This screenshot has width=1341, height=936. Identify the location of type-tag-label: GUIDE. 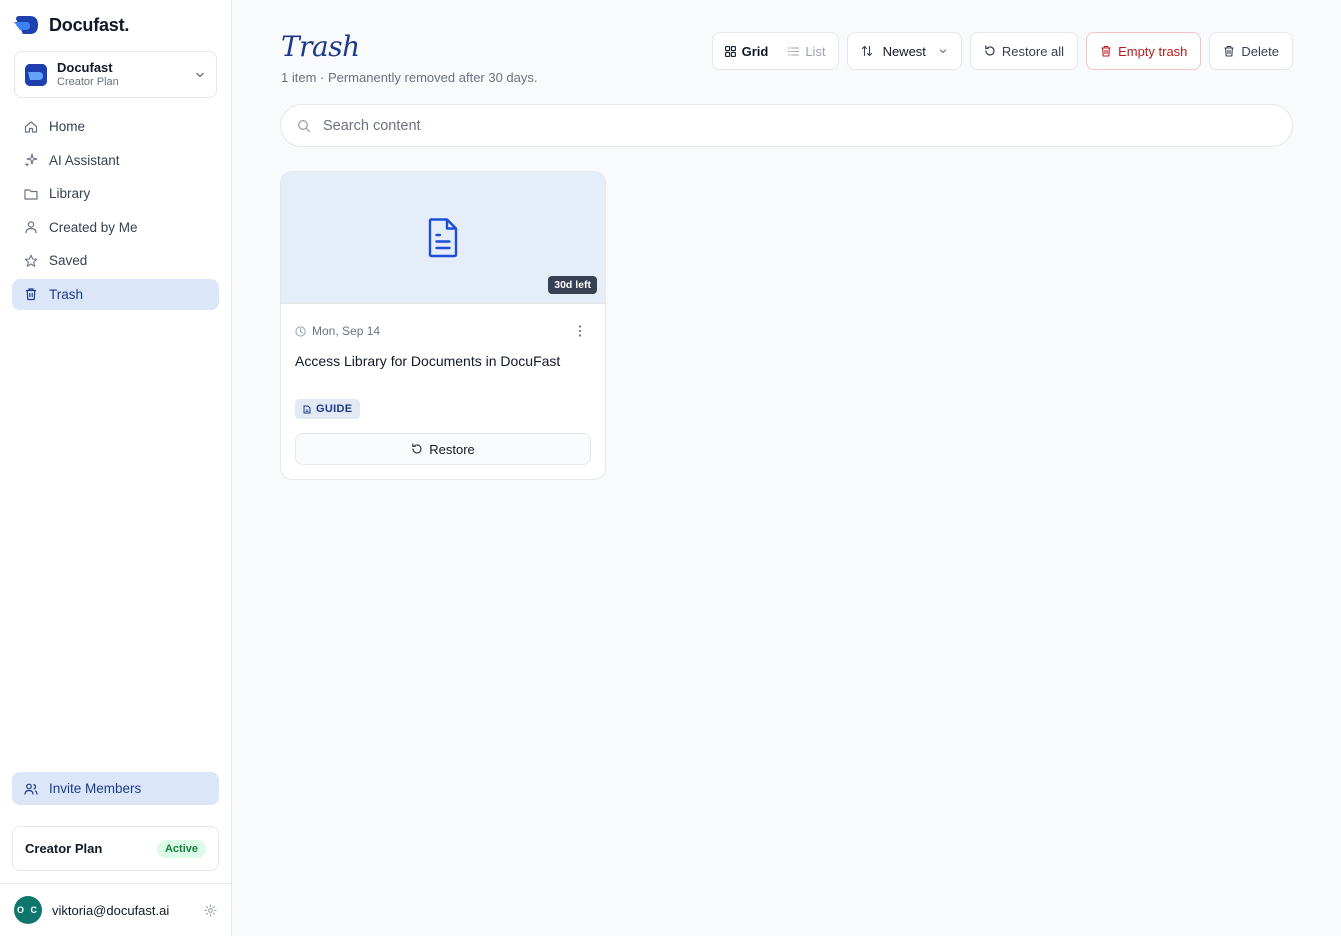
(334, 409).